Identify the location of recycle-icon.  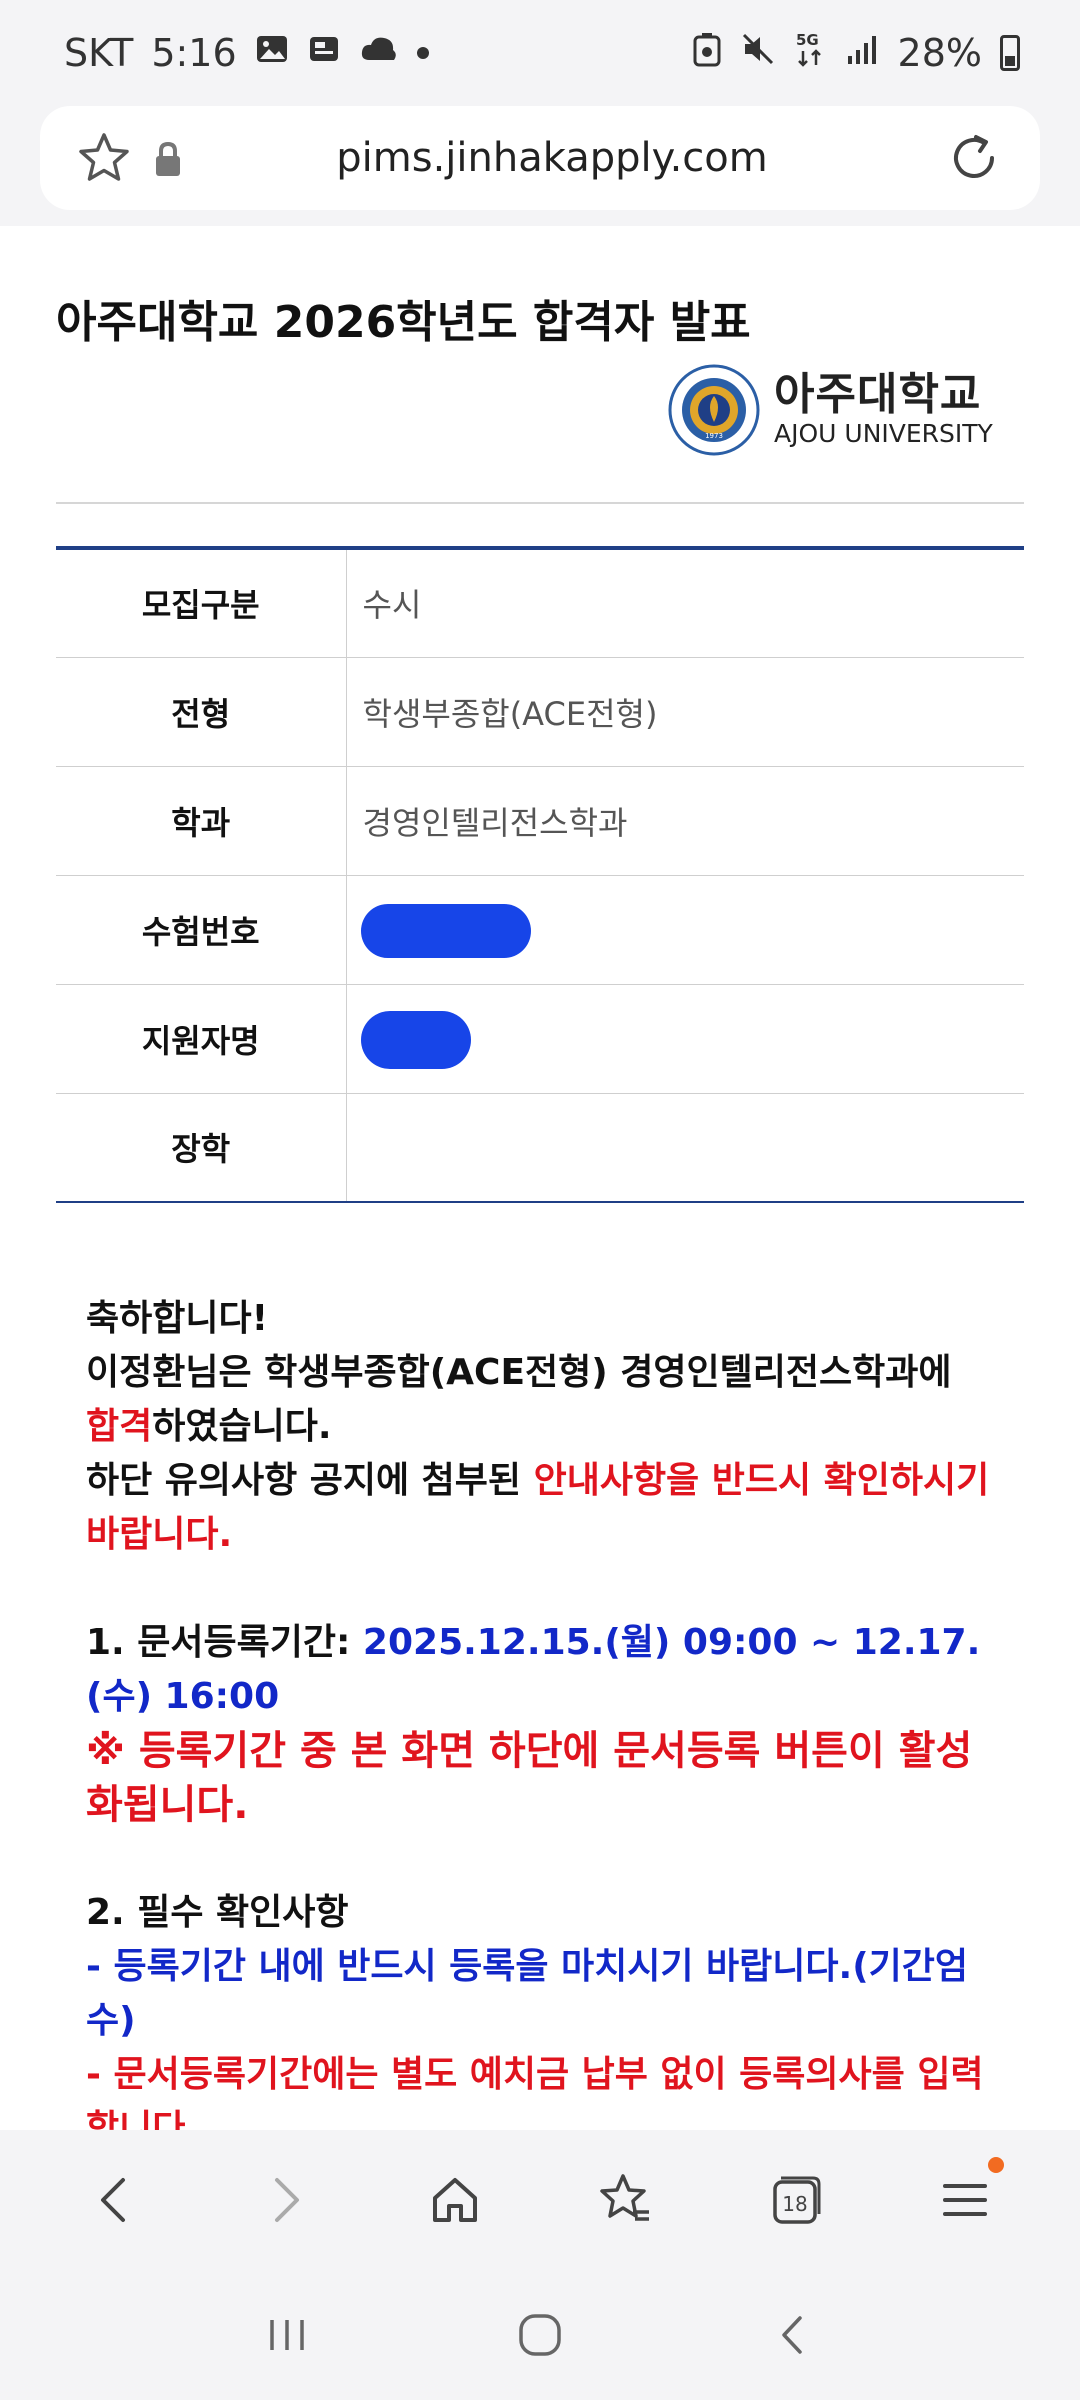
(707, 53).